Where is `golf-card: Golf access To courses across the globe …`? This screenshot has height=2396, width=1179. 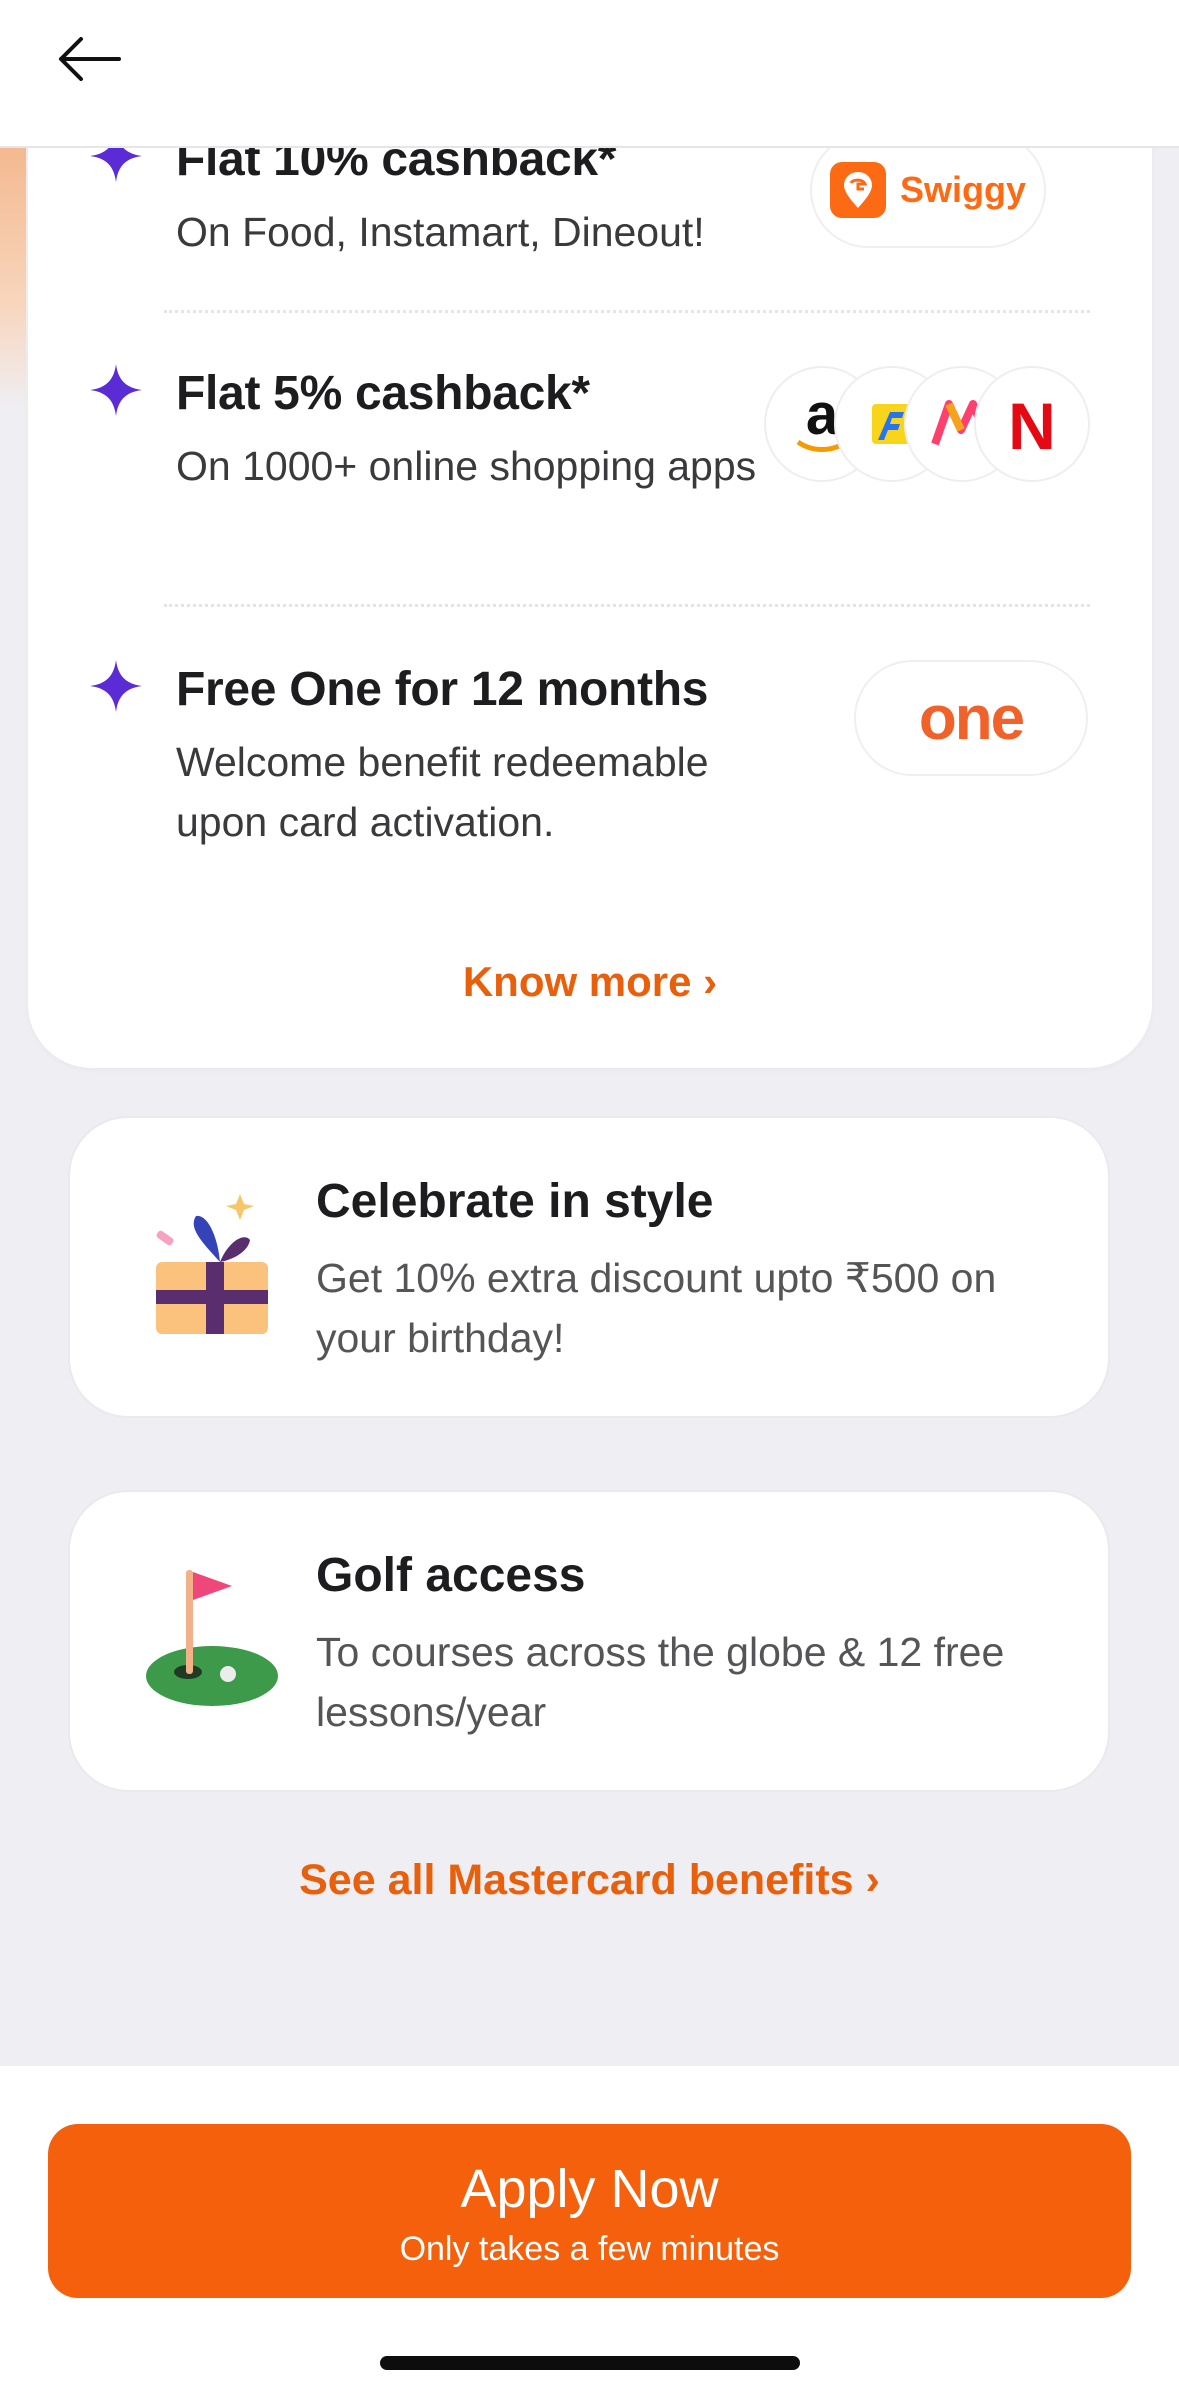
golf-card: Golf access To courses across the globe … is located at coordinates (589, 1641).